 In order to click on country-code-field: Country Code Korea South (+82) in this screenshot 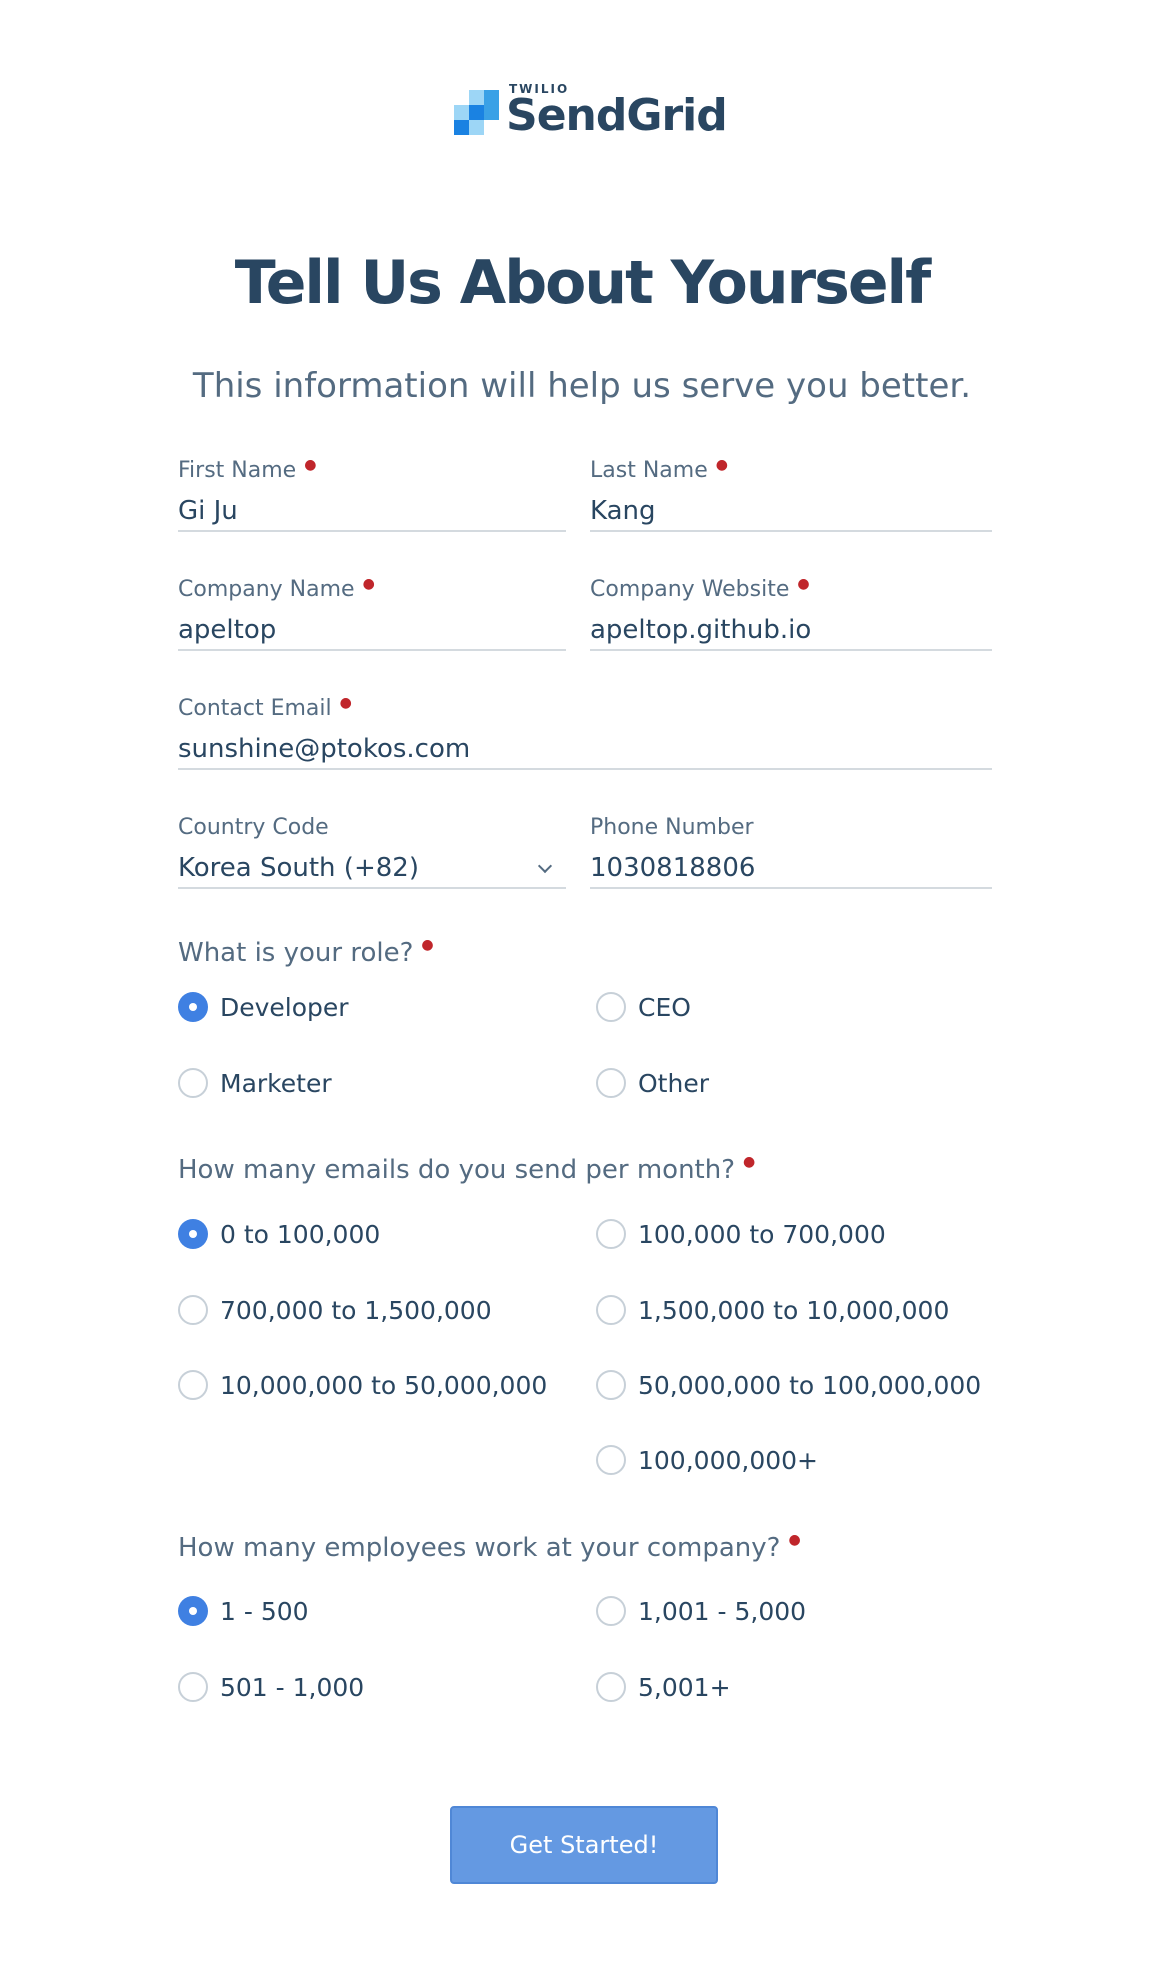, I will do `click(372, 852)`.